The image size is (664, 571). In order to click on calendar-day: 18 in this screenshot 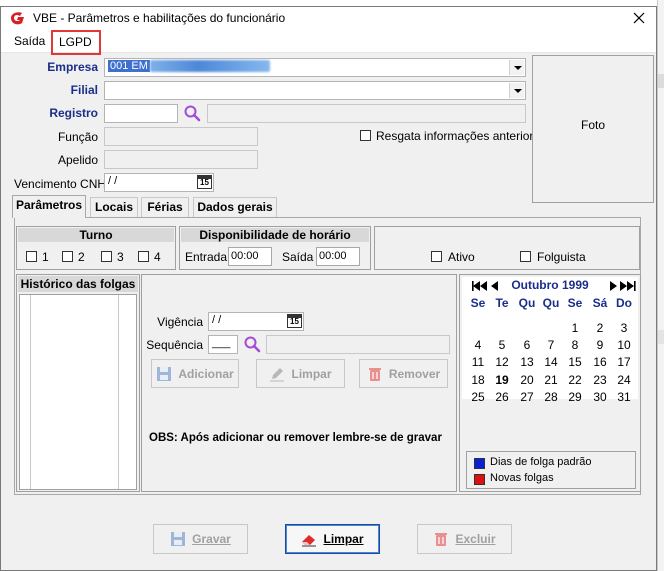, I will do `click(478, 380)`.